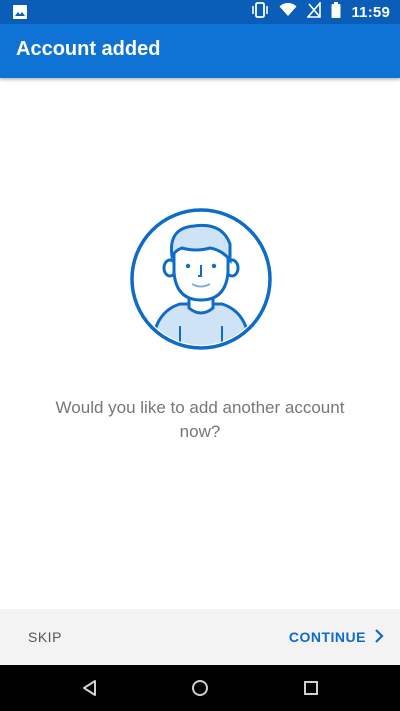 The image size is (400, 711). I want to click on person-avatar-icon, so click(201, 279).